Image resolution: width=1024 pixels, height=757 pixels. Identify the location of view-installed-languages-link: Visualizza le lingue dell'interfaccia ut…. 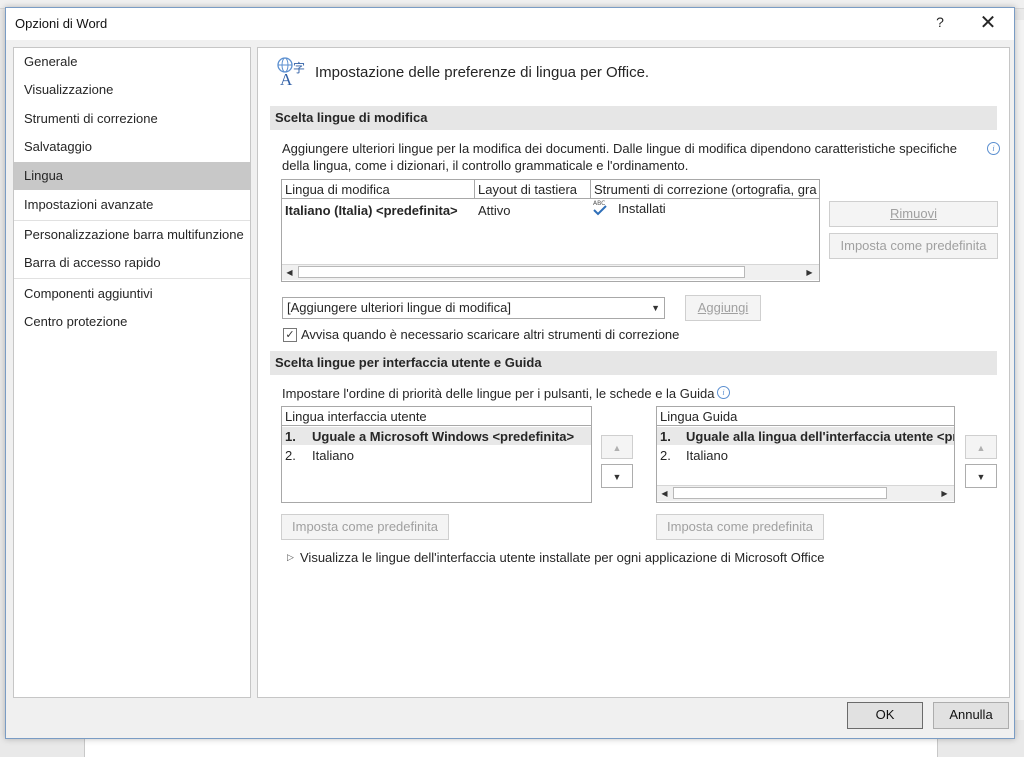
(562, 557).